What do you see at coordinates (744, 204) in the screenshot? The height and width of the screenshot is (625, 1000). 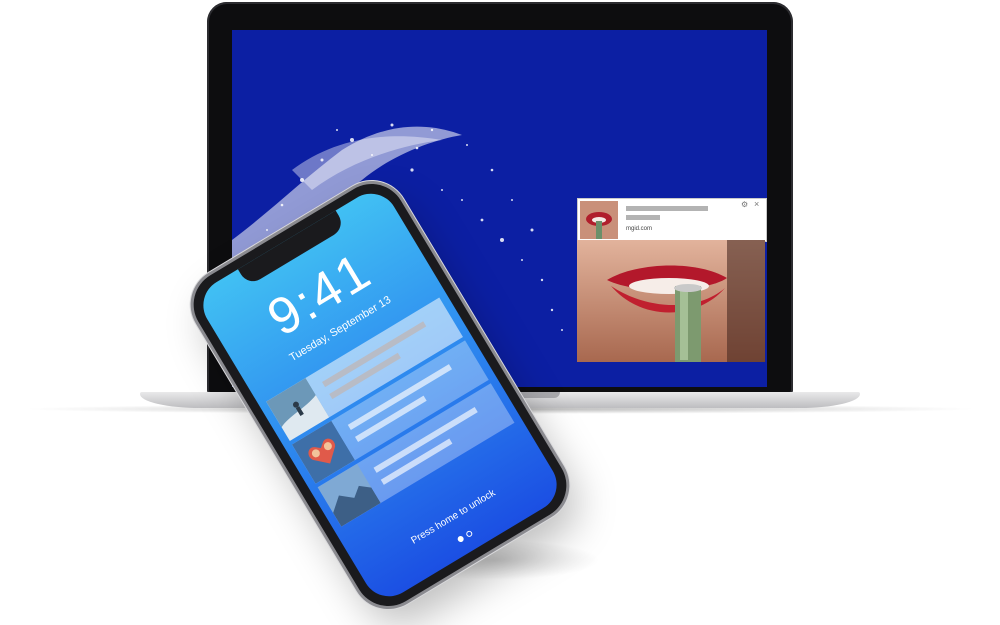 I see `gear-icon: ⚙` at bounding box center [744, 204].